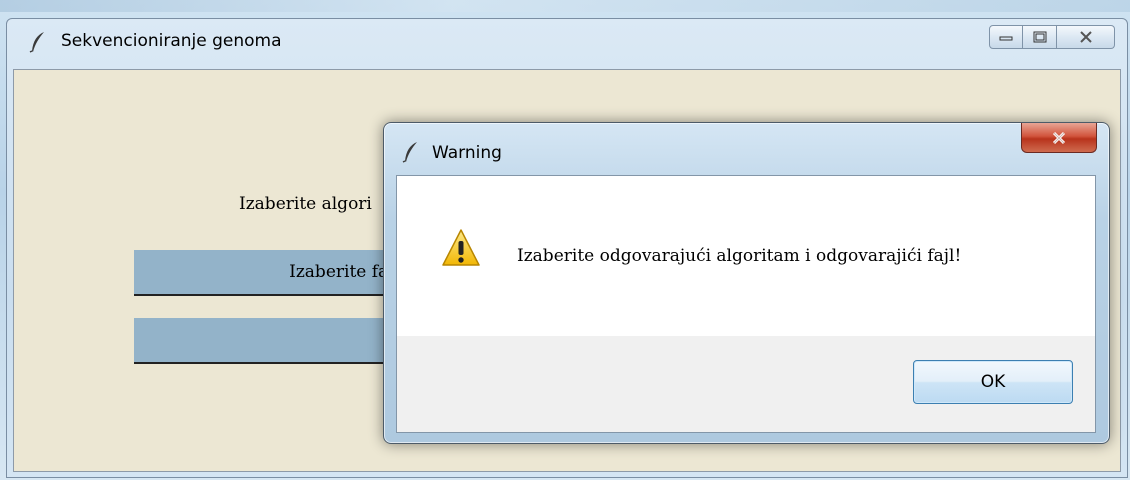  What do you see at coordinates (305, 204) in the screenshot?
I see `algorithm-label: Izaberite algori` at bounding box center [305, 204].